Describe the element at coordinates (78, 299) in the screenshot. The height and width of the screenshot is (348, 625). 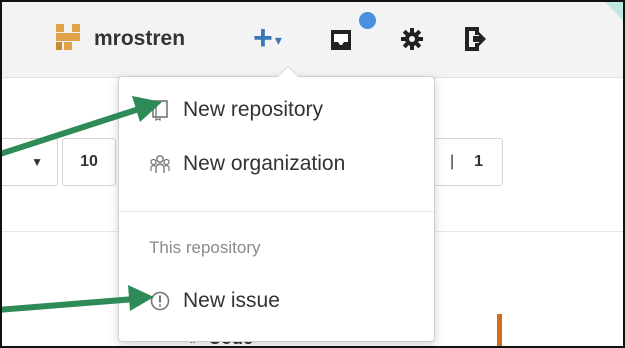
I see `arrow-to-new-issue` at that location.